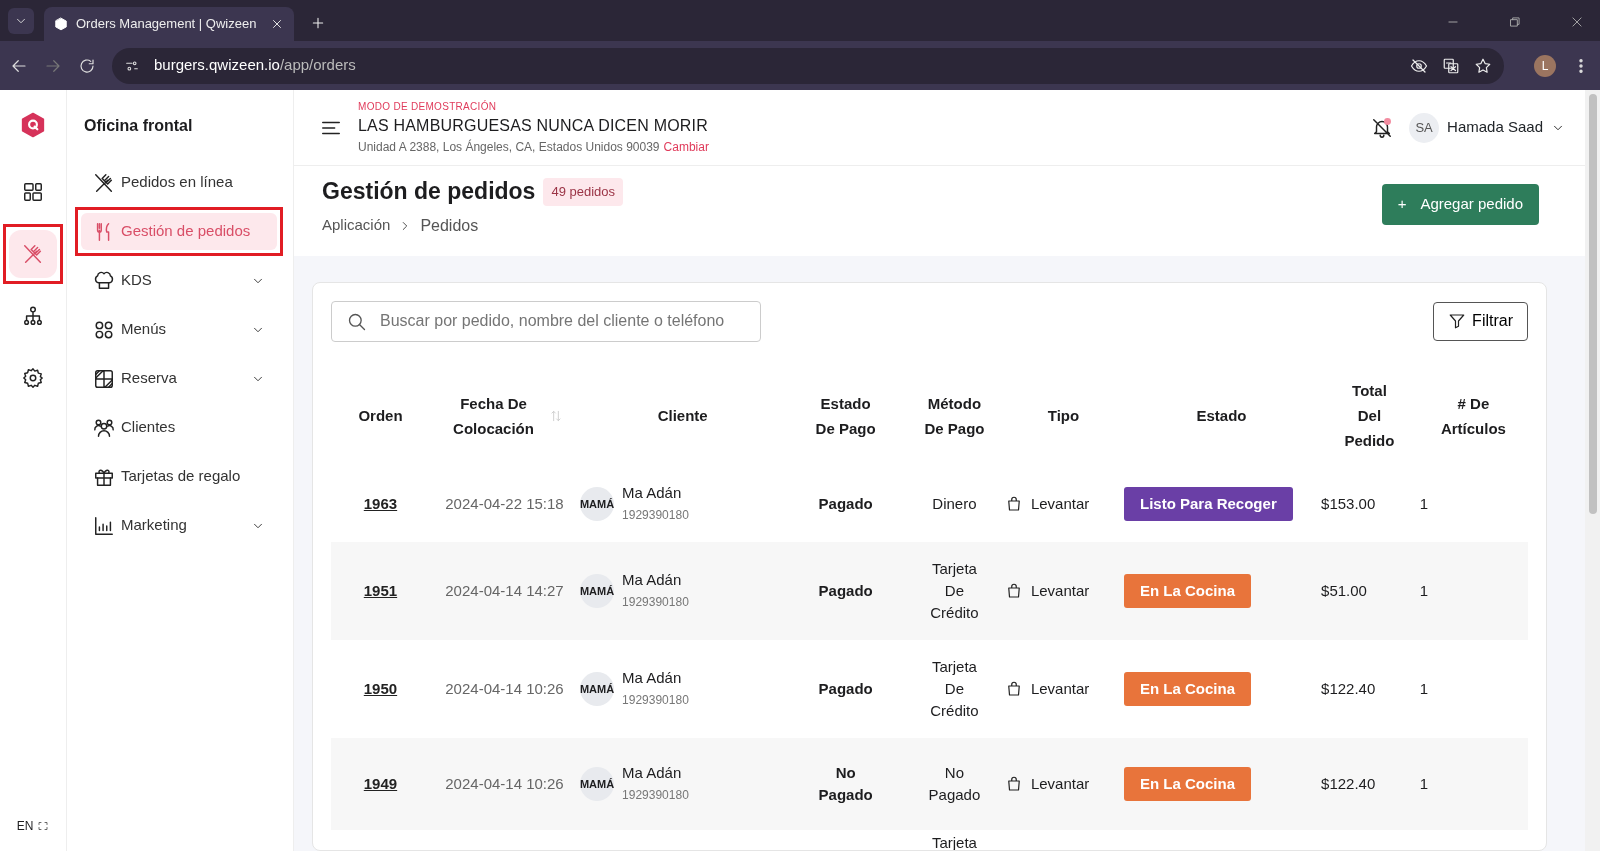 The width and height of the screenshot is (1600, 851). What do you see at coordinates (356, 225) in the screenshot?
I see `breadcrumb-item: Aplicación` at bounding box center [356, 225].